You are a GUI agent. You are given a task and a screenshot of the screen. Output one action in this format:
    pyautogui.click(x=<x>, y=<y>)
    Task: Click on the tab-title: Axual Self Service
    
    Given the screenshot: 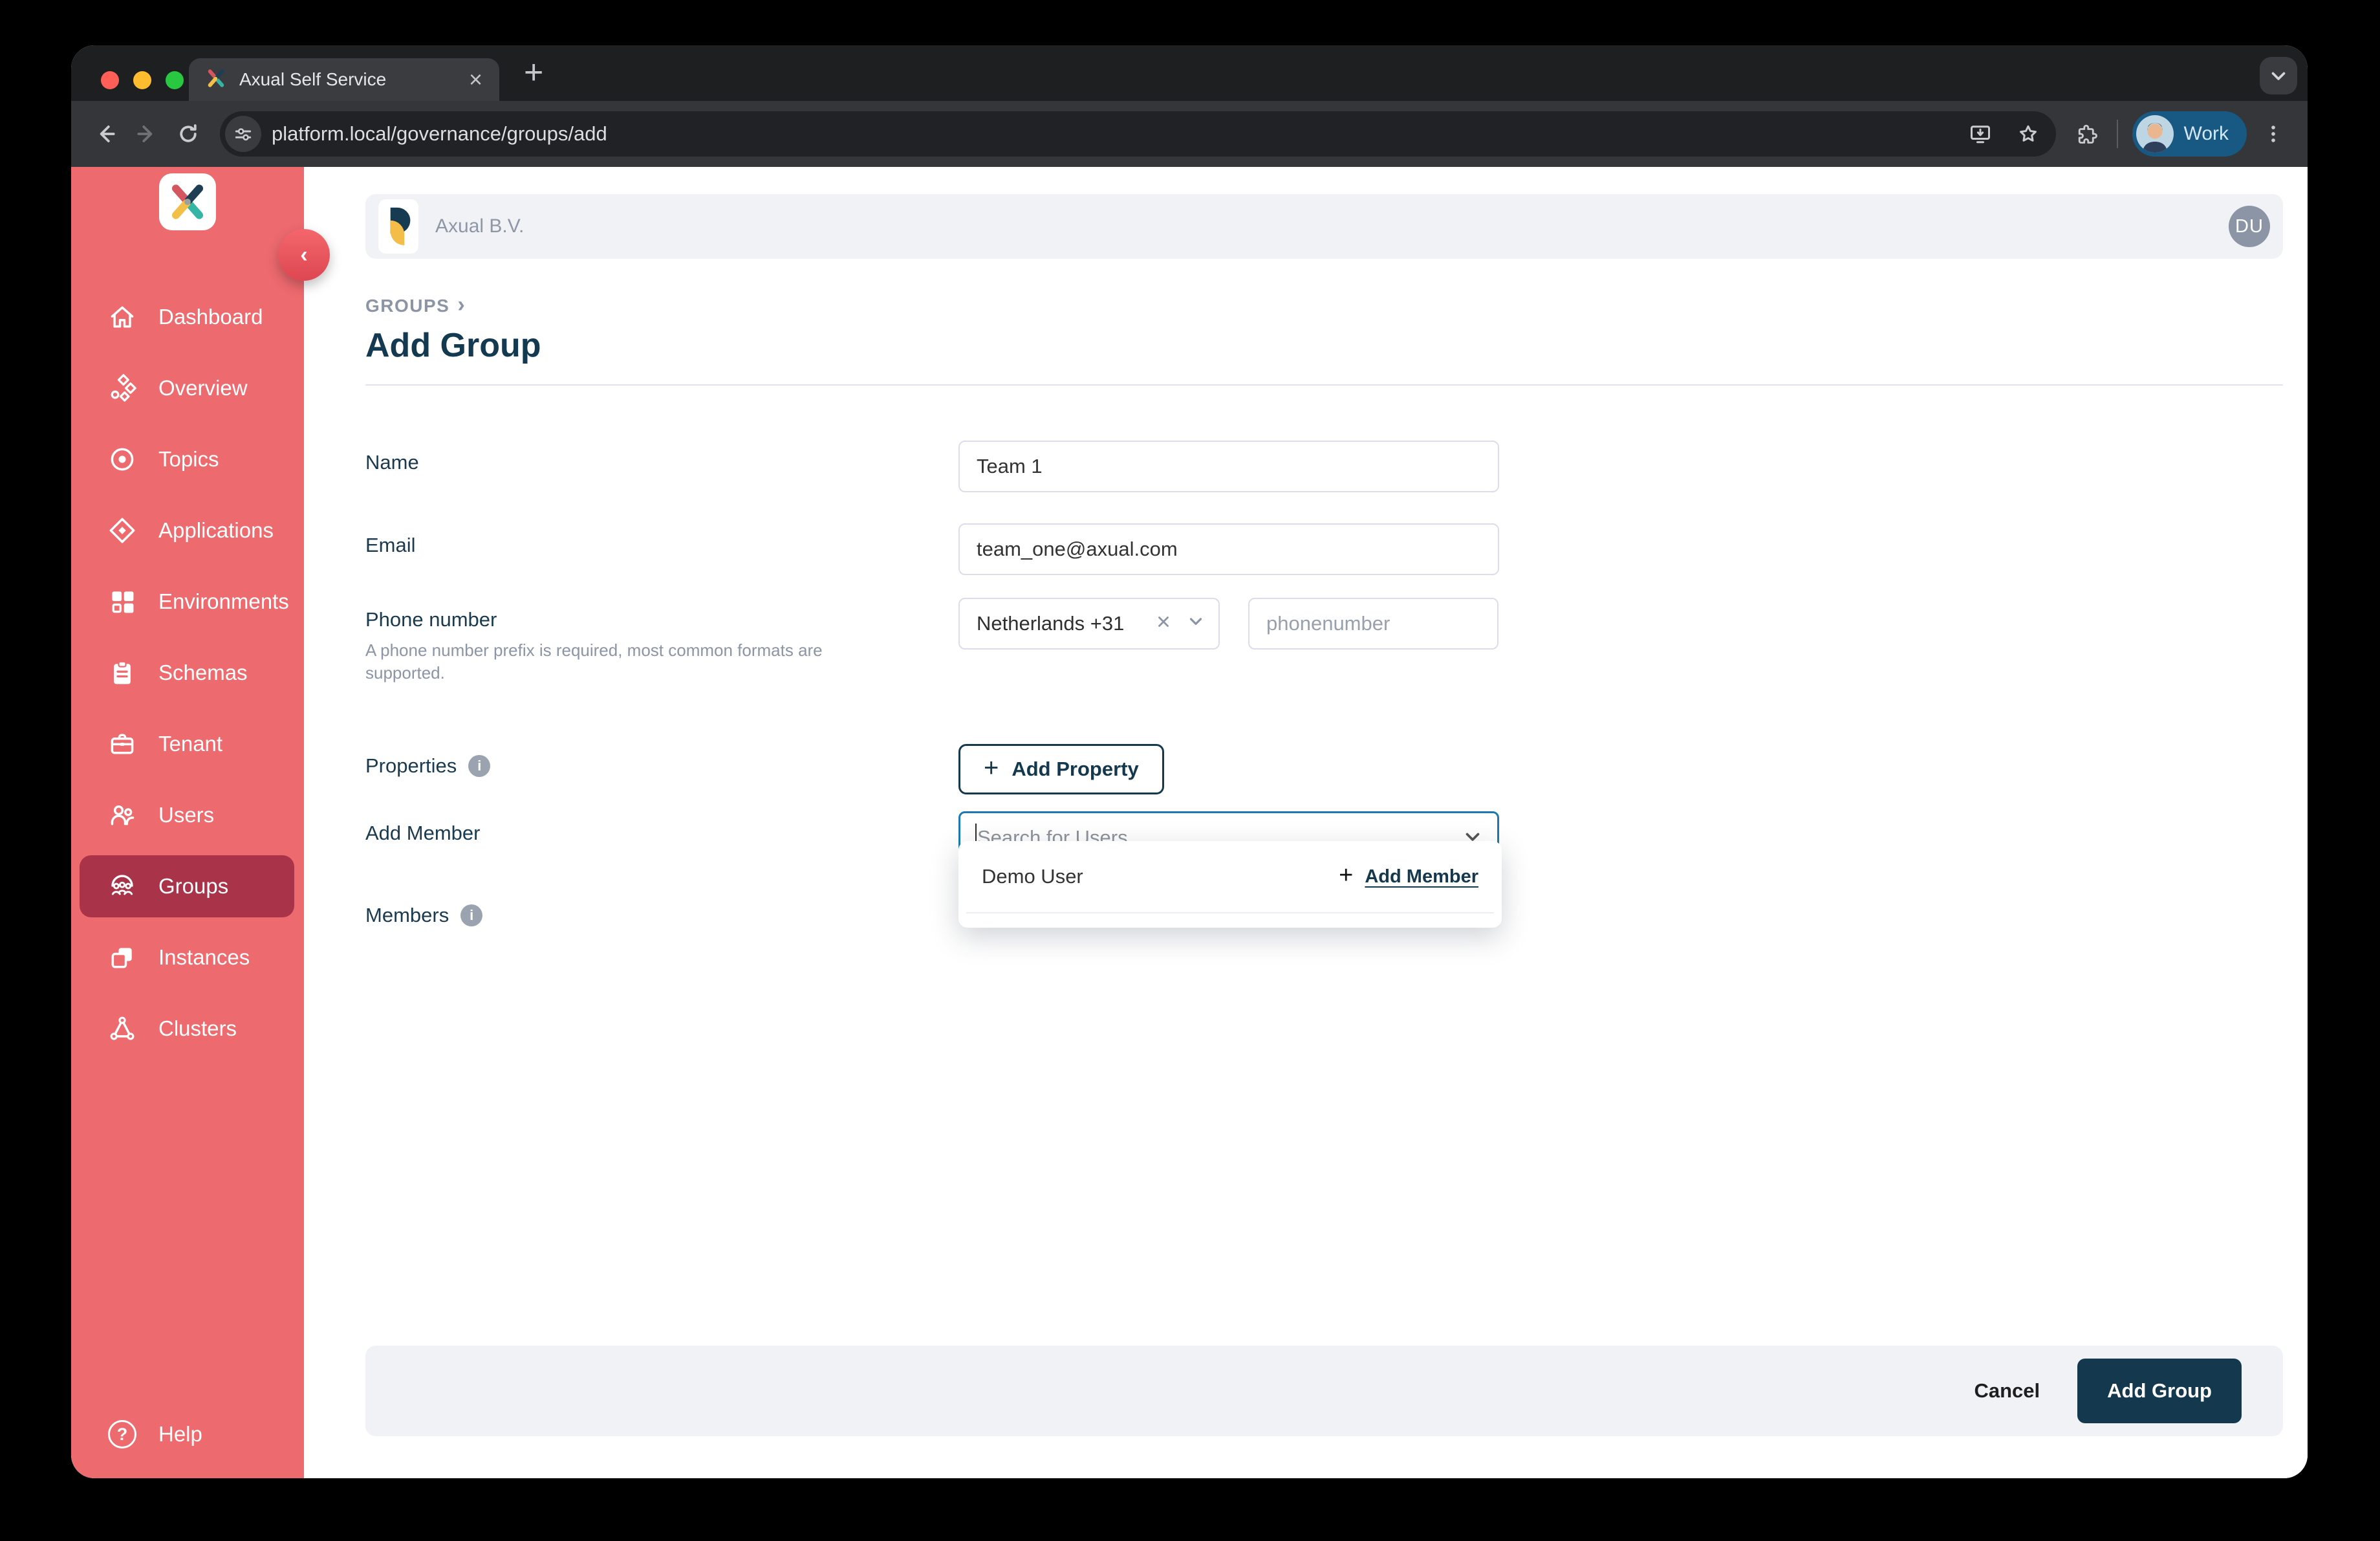 What is the action you would take?
    pyautogui.click(x=313, y=79)
    